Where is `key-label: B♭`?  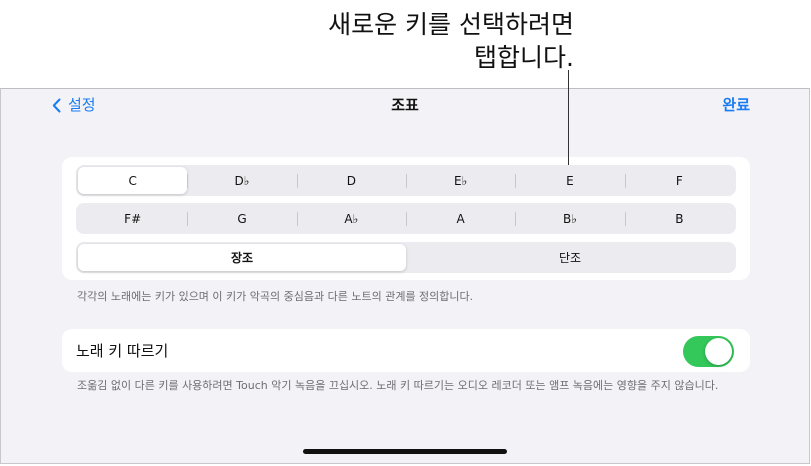
key-label: B♭ is located at coordinates (570, 218).